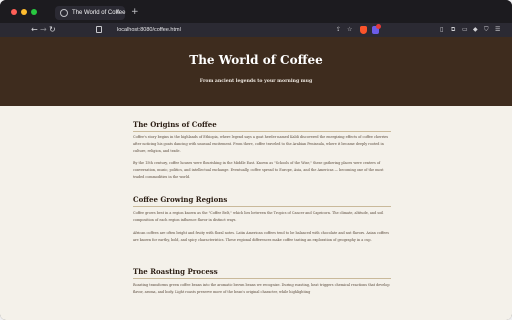 The height and width of the screenshot is (320, 512). Describe the element at coordinates (90, 13) in the screenshot. I see `tab-coffee: The World of Coffee ✕` at that location.